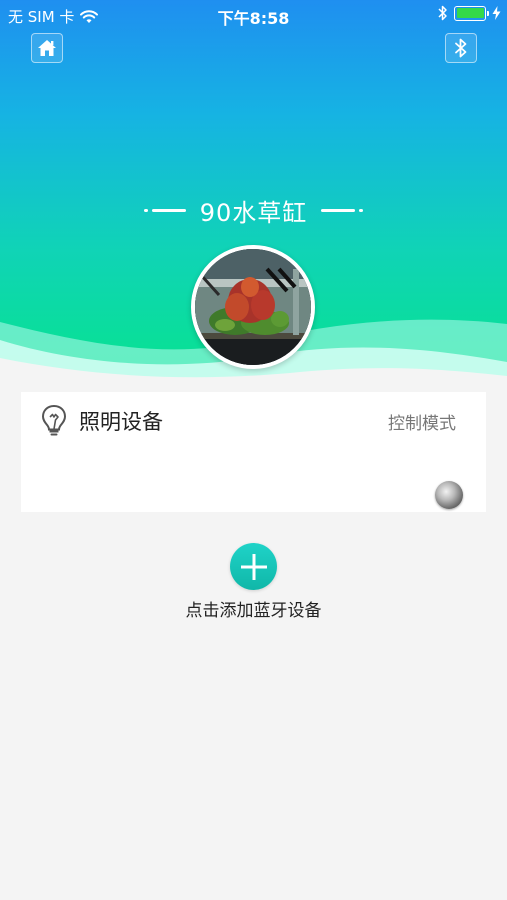 This screenshot has height=900, width=507. I want to click on status-bar: 无 SIM 卡 下午8:58, so click(253, 15).